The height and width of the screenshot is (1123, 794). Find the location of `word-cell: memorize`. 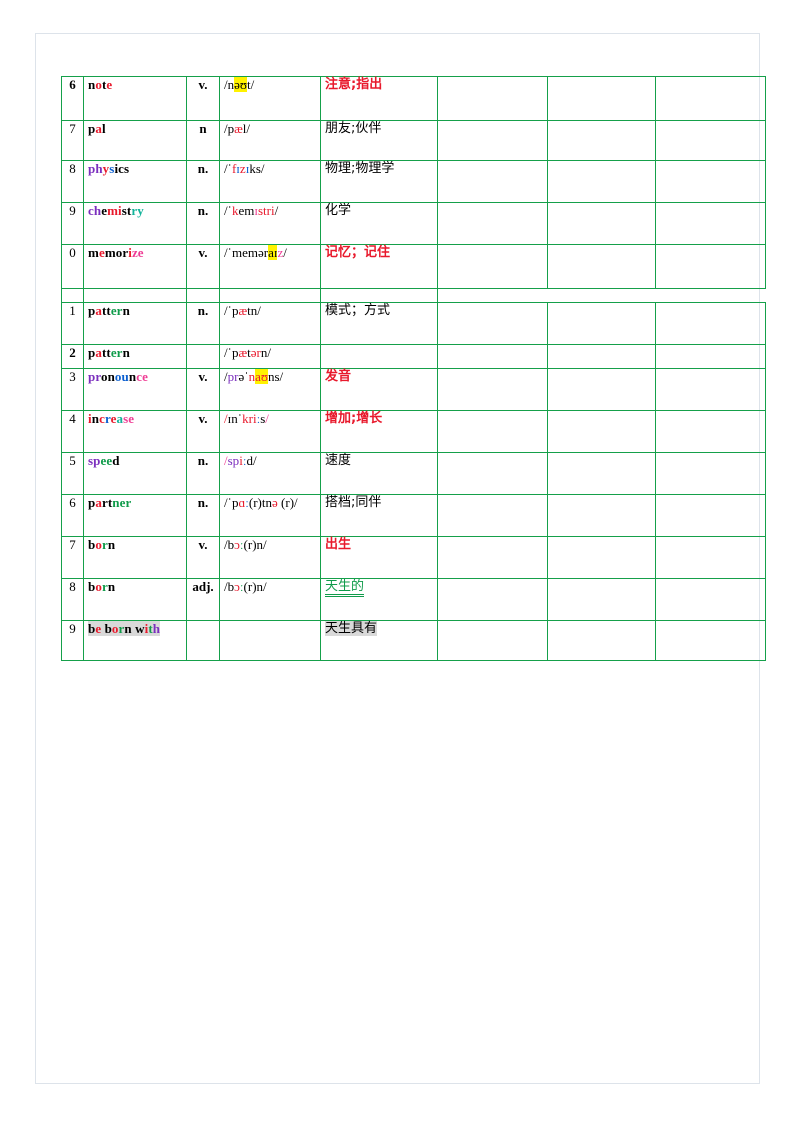

word-cell: memorize is located at coordinates (135, 266).